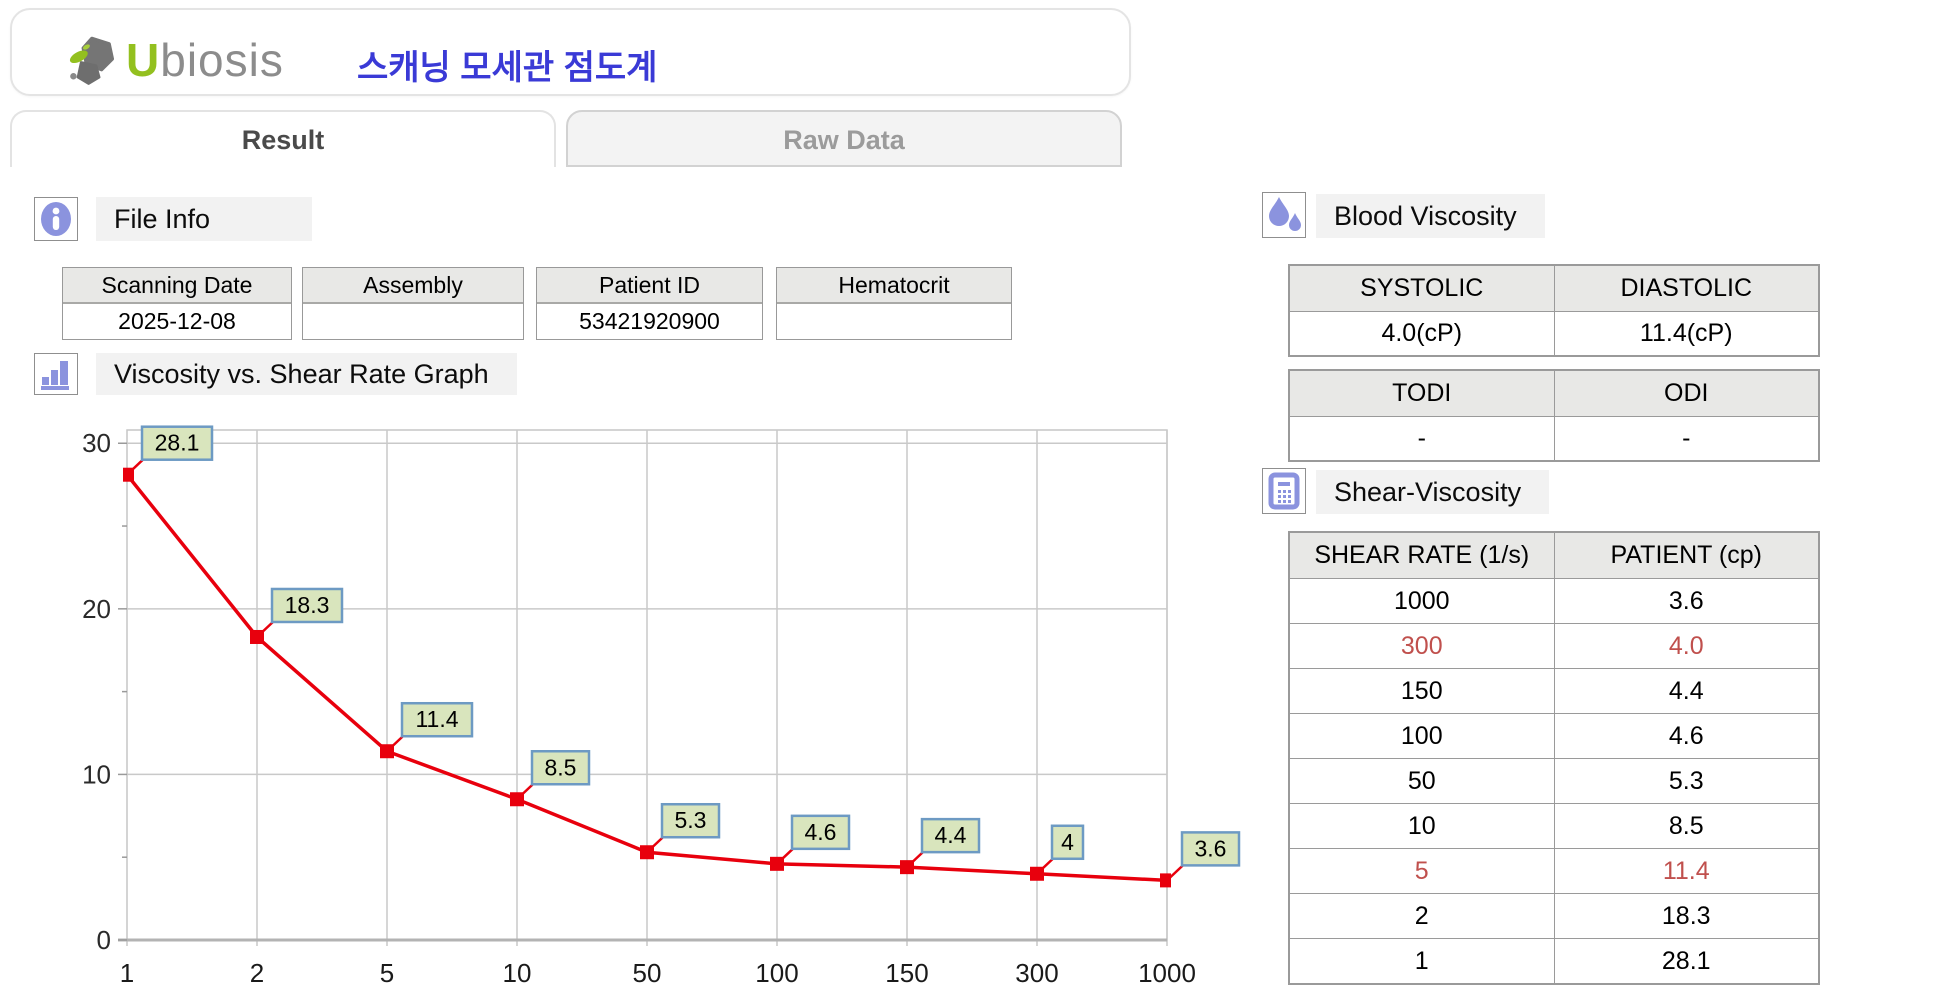 The height and width of the screenshot is (1000, 1943). Describe the element at coordinates (1422, 555) in the screenshot. I see `column-header-shear-rate: SHEAR RATE (1/s)` at that location.